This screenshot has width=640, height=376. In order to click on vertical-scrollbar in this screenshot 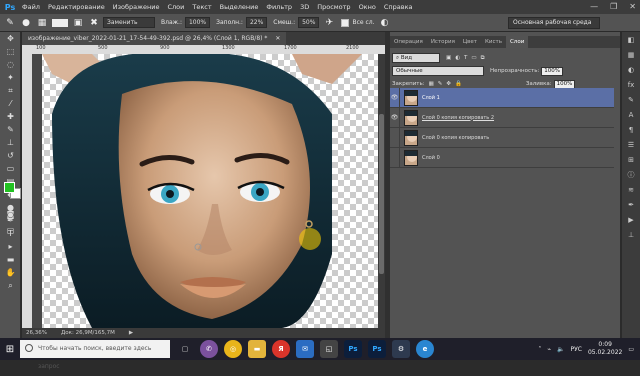, I will do `click(381, 191)`.